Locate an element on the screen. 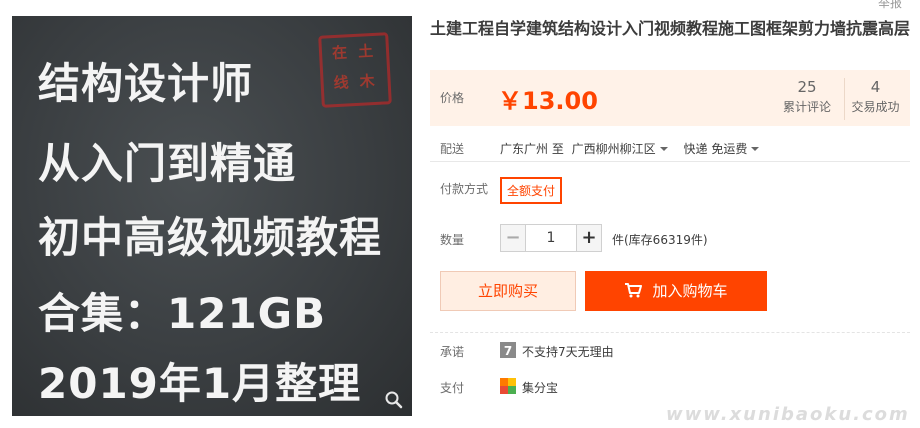 The width and height of the screenshot is (920, 428). seal-stamp: 土 木 在 线 is located at coordinates (355, 70).